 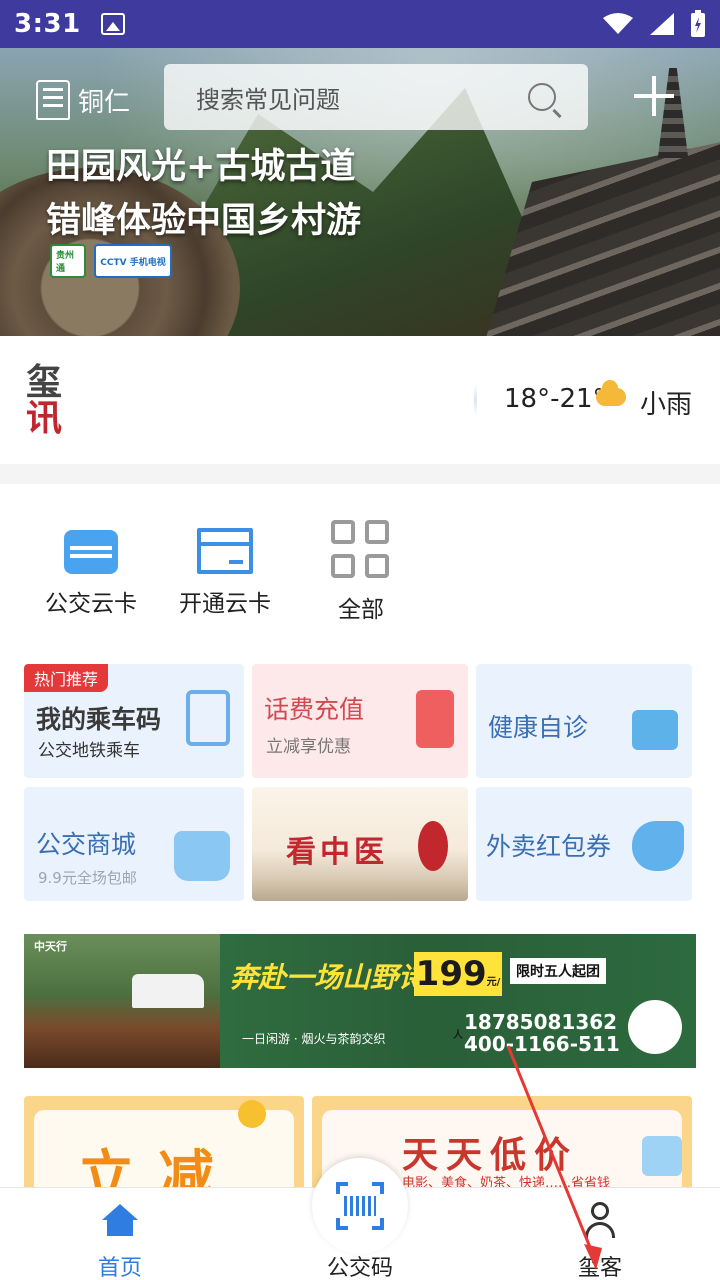 I want to click on user-icon, so click(x=600, y=1222).